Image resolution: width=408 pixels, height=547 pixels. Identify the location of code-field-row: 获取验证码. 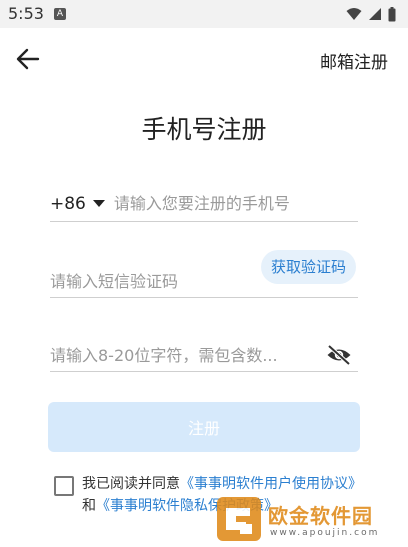
(204, 274).